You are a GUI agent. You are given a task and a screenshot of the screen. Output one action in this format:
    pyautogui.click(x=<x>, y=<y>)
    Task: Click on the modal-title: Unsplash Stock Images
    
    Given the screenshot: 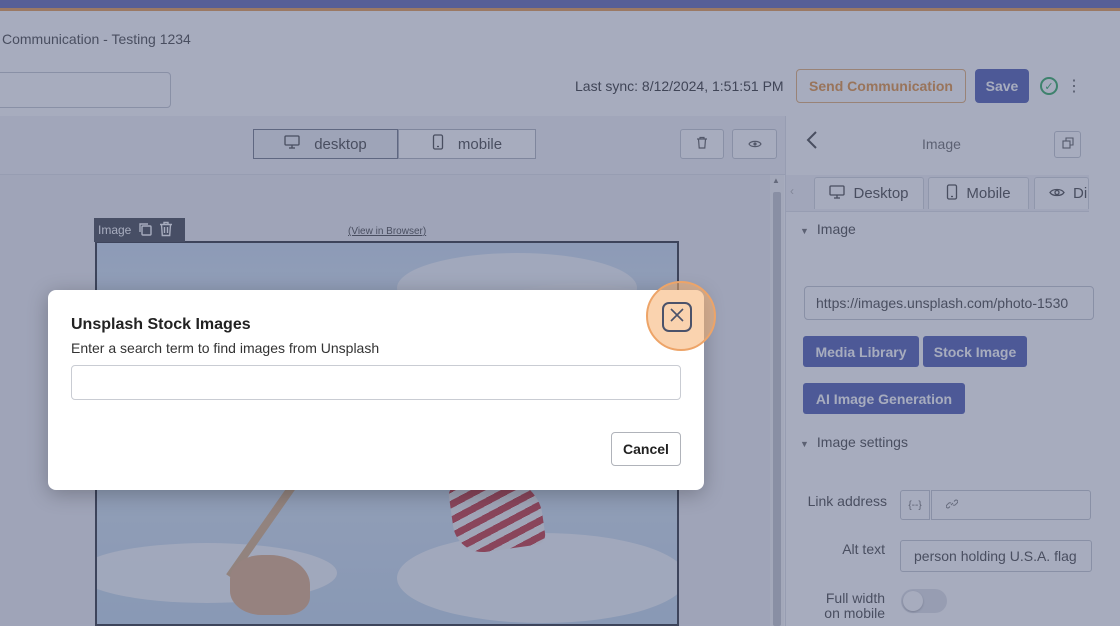 What is the action you would take?
    pyautogui.click(x=161, y=324)
    